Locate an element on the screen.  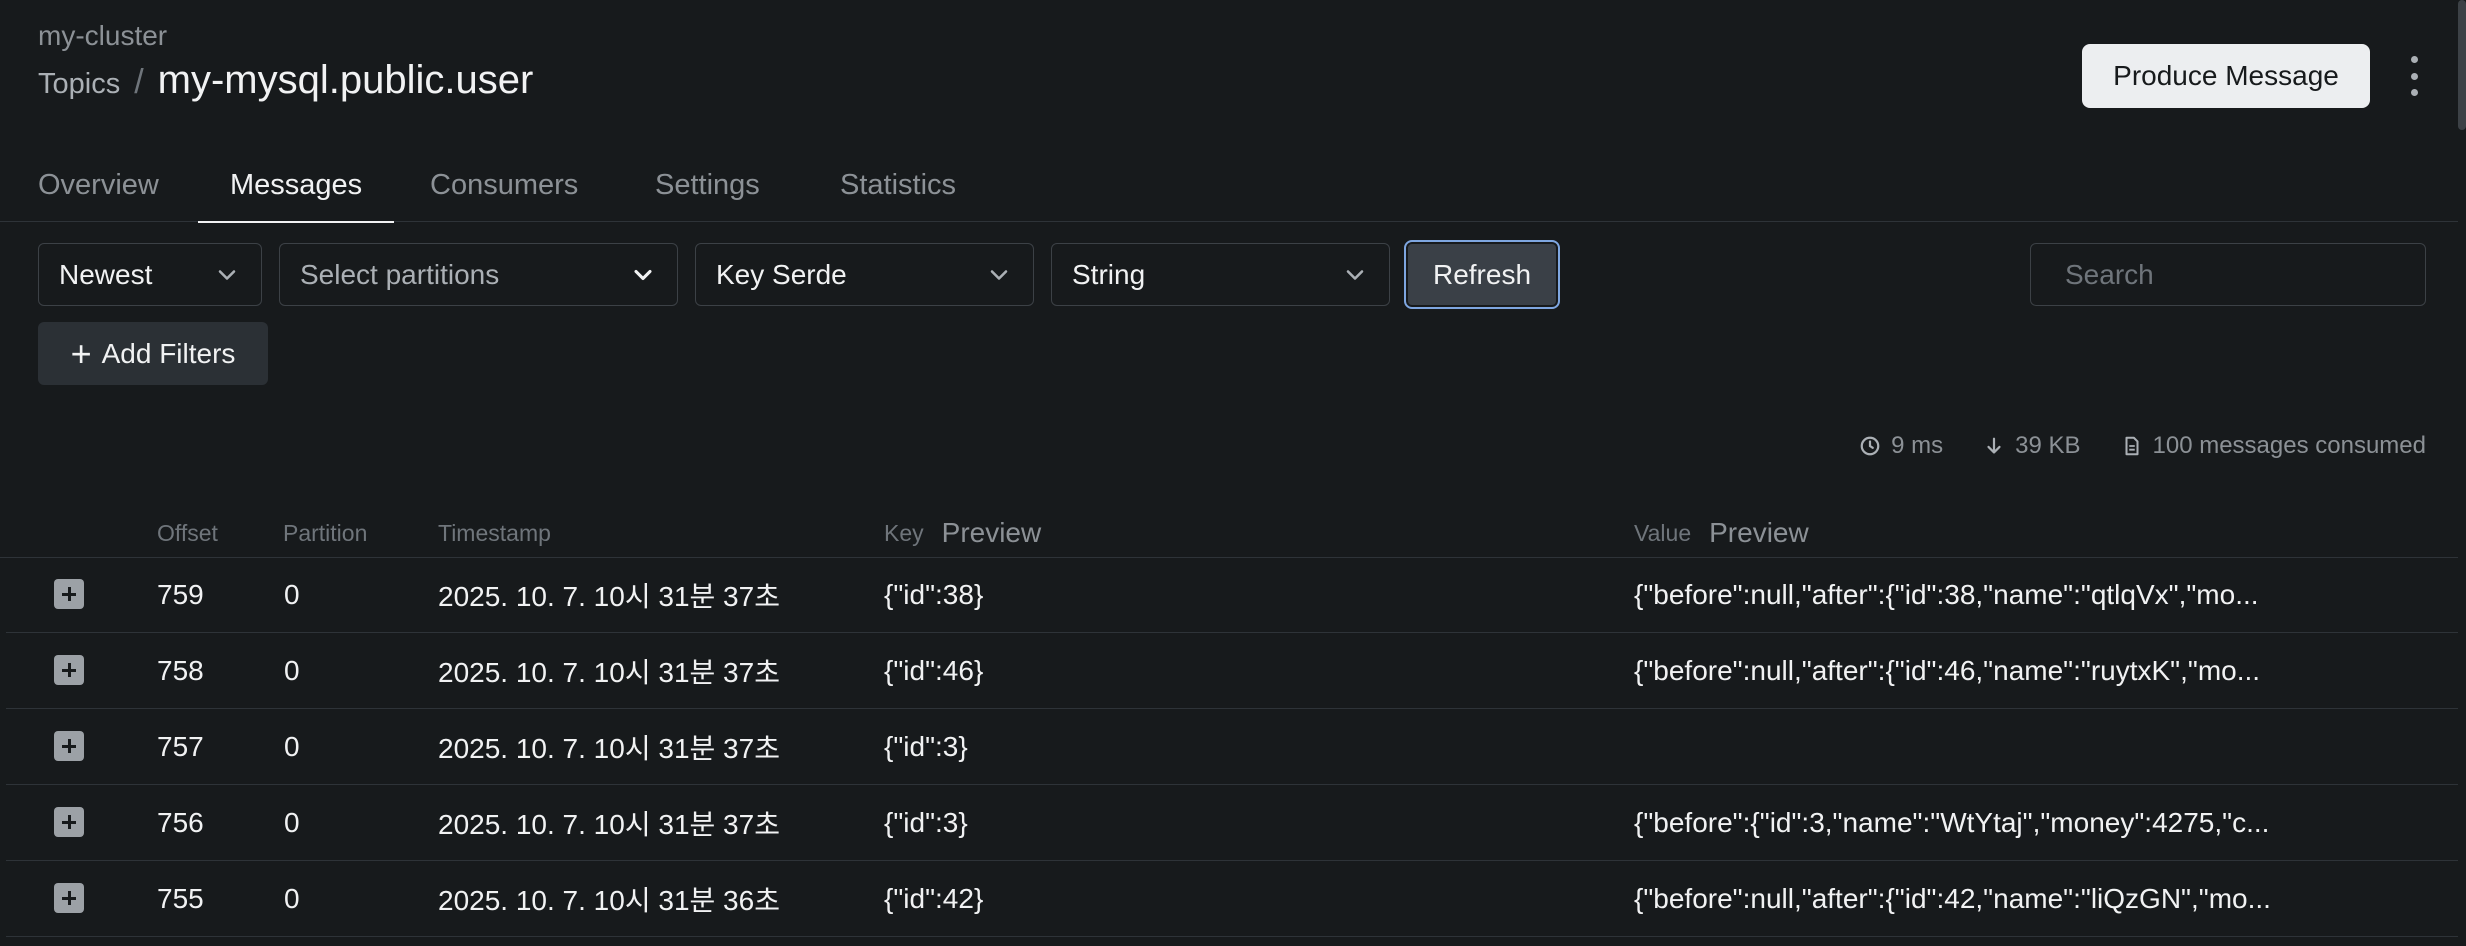
messages-consumed-value: 100 messages consumed is located at coordinates (2289, 445).